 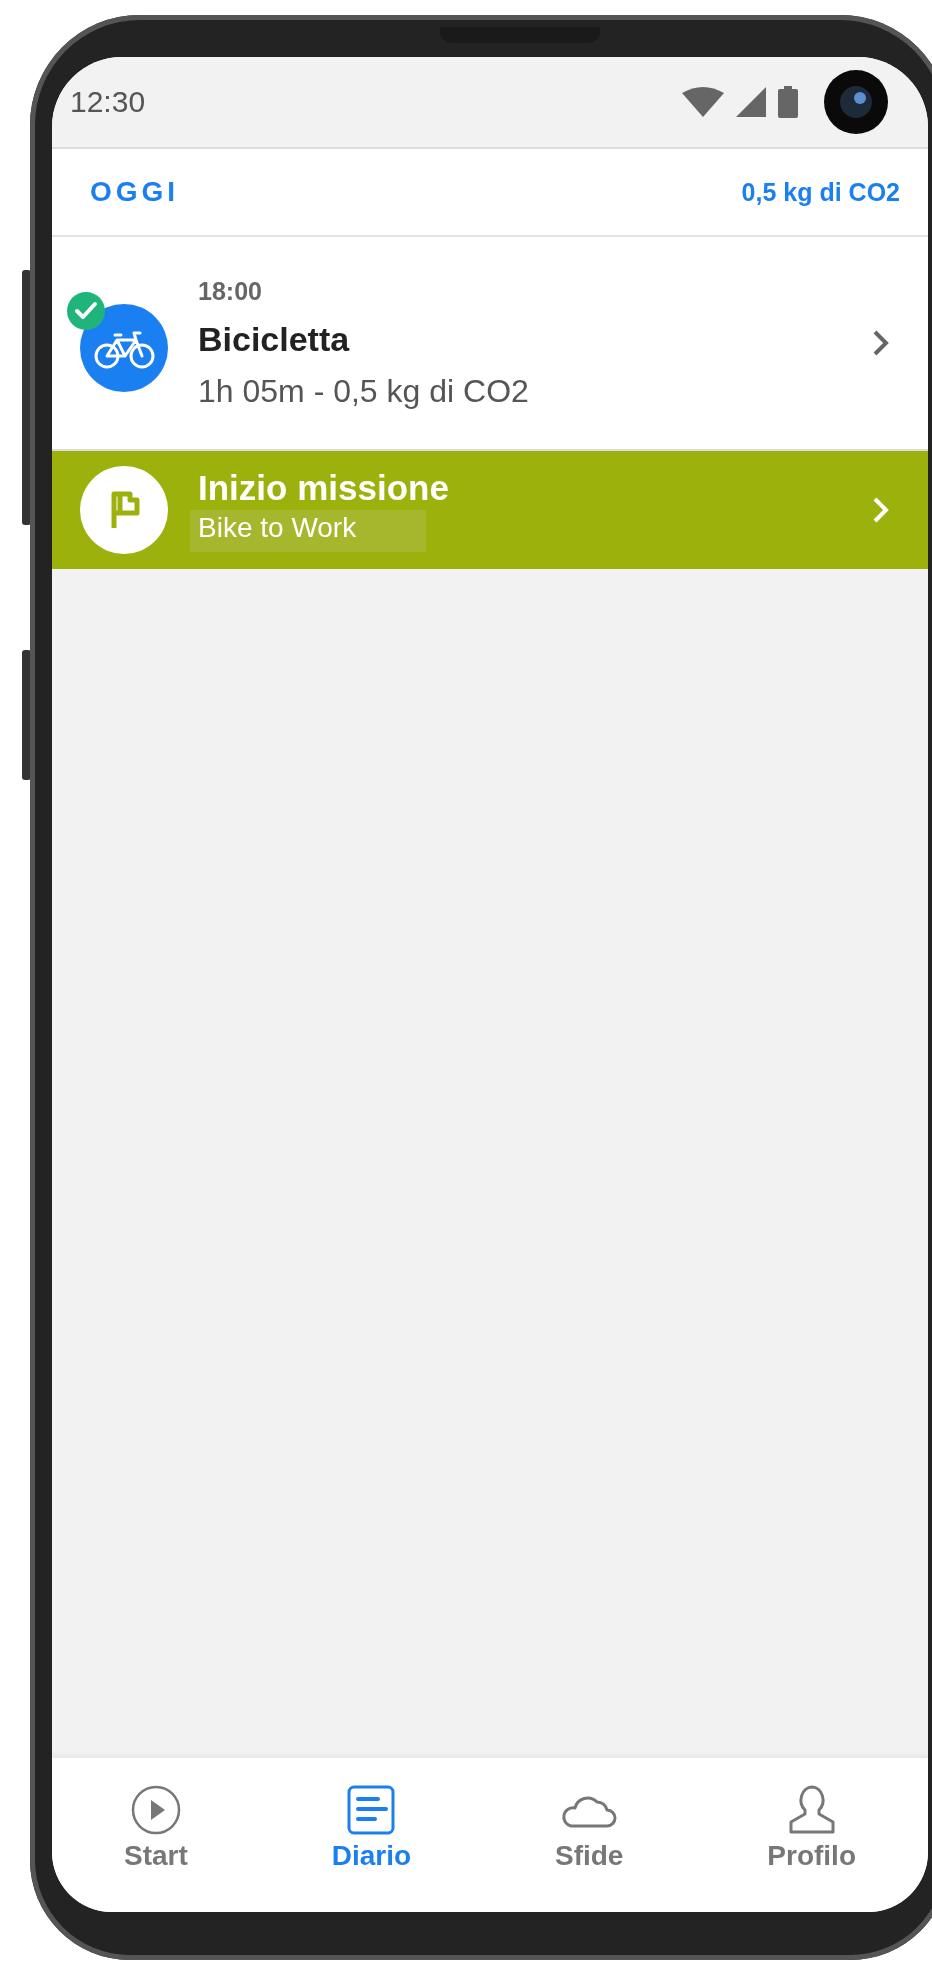 I want to click on flag-icon, so click(x=124, y=510).